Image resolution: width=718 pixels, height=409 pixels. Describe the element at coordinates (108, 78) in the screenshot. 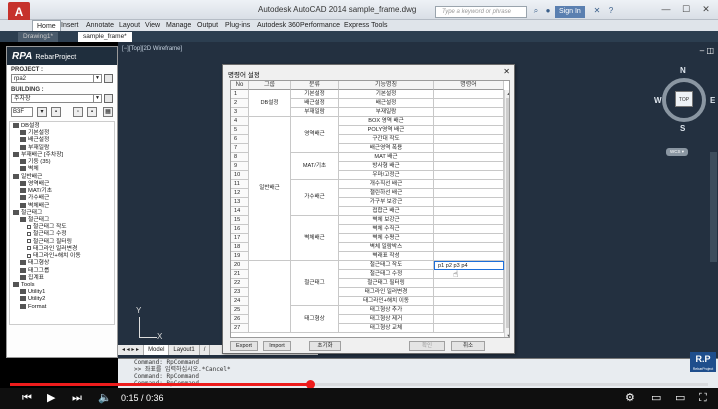

I see `project-browse-button` at that location.